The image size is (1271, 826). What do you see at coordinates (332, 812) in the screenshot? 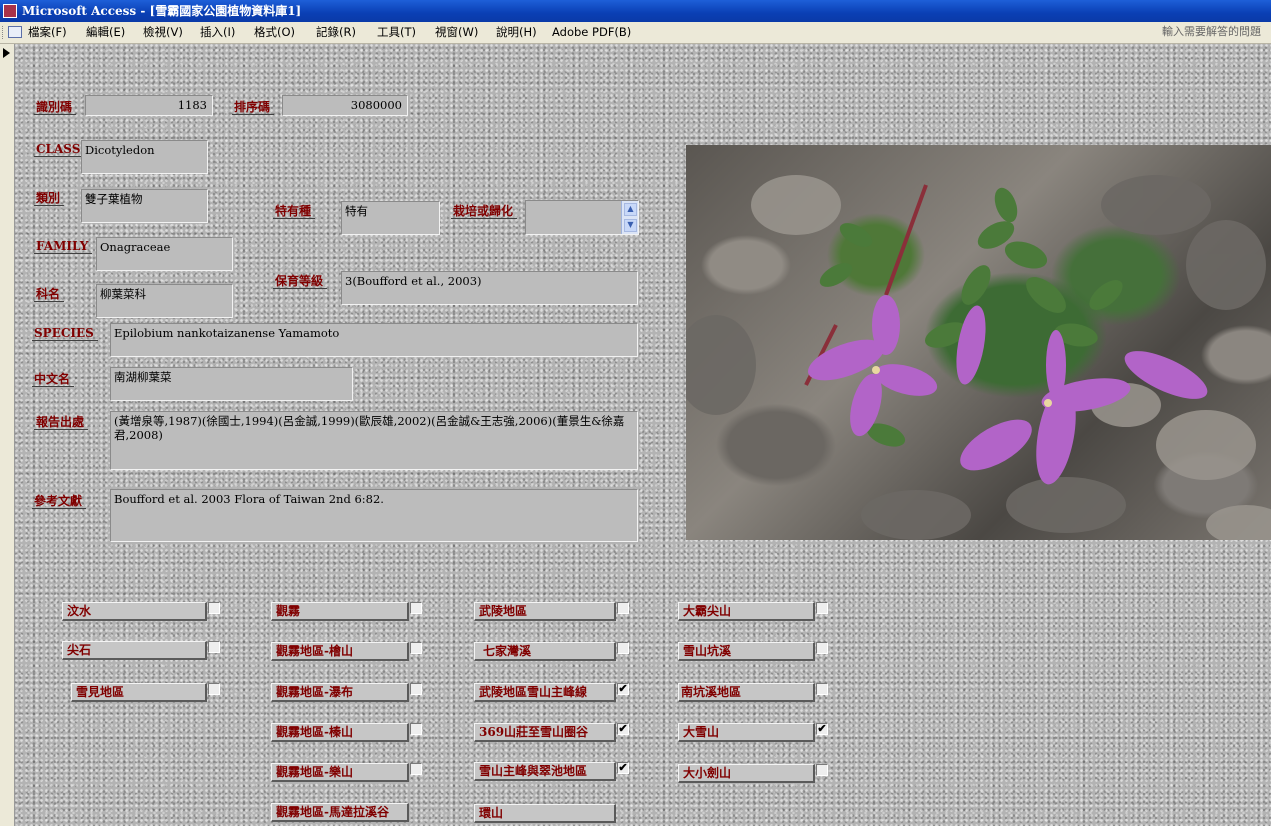
I see `location-label: 觀霧地區-馬達拉溪谷` at bounding box center [332, 812].